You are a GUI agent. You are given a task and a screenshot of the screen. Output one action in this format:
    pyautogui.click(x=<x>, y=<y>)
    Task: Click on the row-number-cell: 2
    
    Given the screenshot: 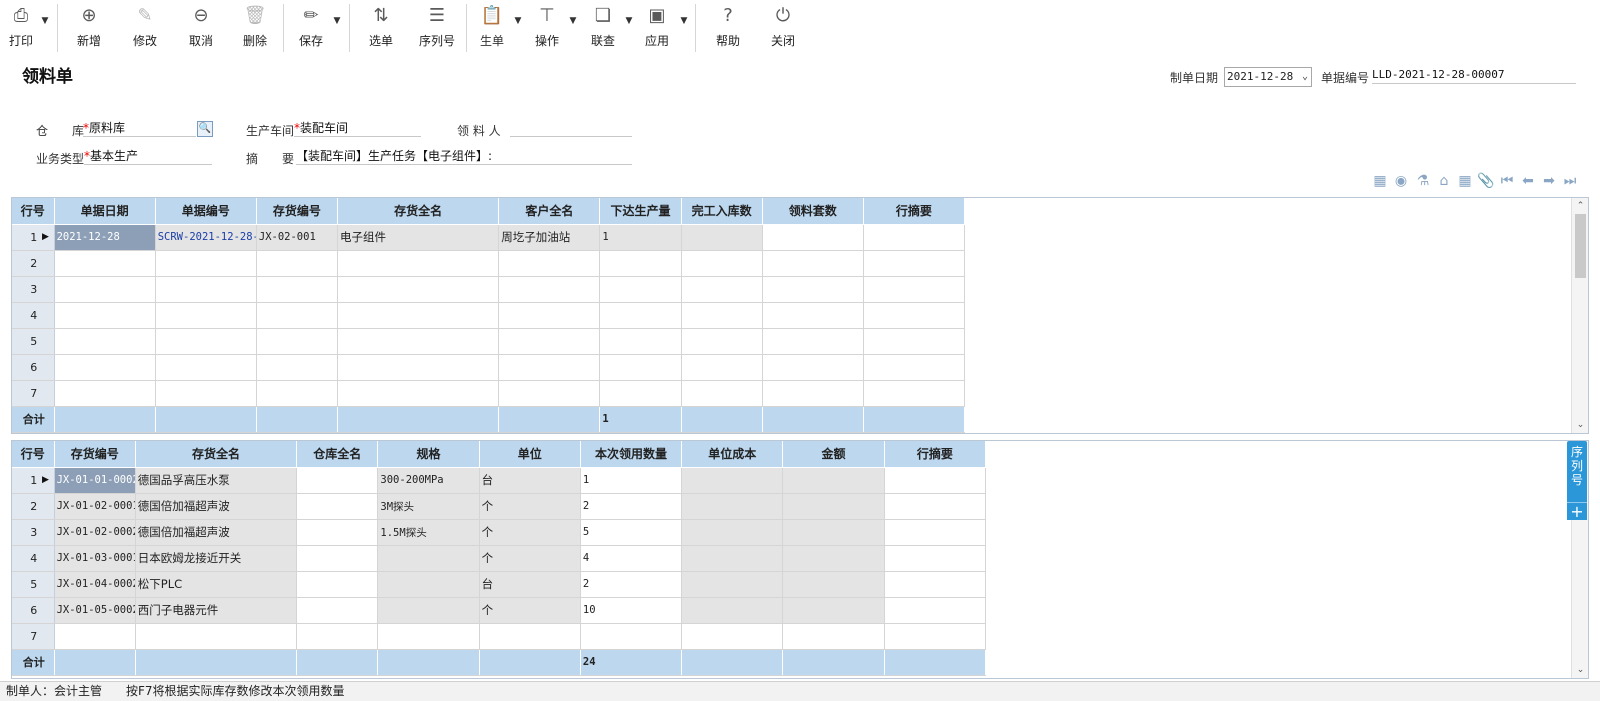 What is the action you would take?
    pyautogui.click(x=33, y=263)
    